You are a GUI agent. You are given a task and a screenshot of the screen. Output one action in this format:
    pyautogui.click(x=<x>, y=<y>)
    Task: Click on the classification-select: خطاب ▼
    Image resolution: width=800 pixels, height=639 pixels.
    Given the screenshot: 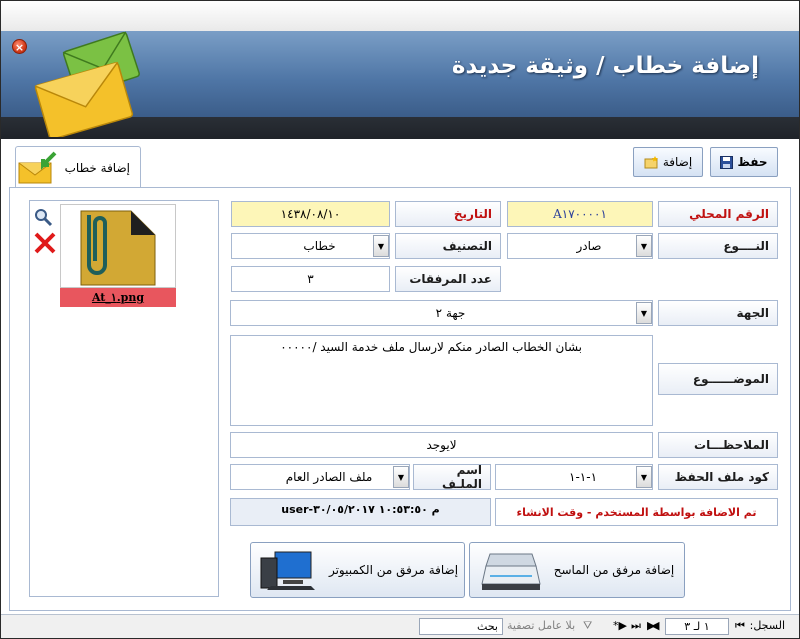 What is the action you would take?
    pyautogui.click(x=310, y=246)
    